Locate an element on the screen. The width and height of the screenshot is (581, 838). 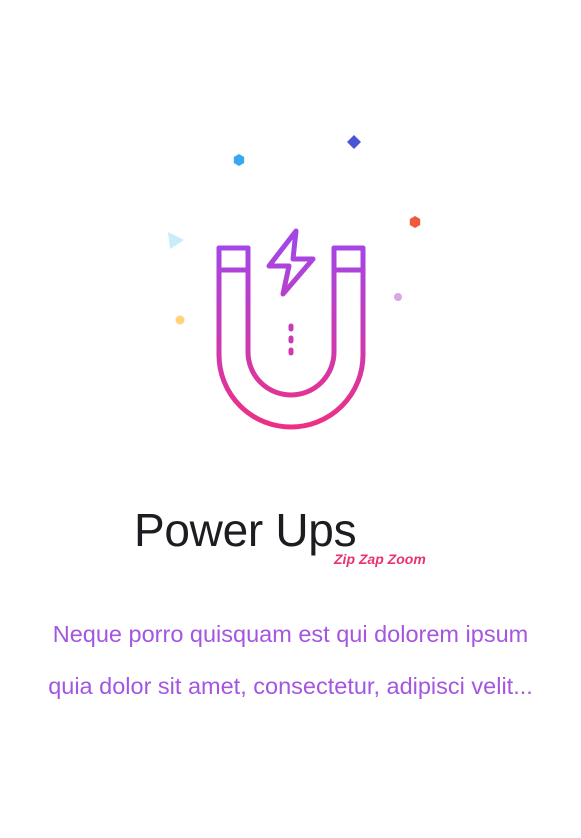
diamond-icon is located at coordinates (354, 142).